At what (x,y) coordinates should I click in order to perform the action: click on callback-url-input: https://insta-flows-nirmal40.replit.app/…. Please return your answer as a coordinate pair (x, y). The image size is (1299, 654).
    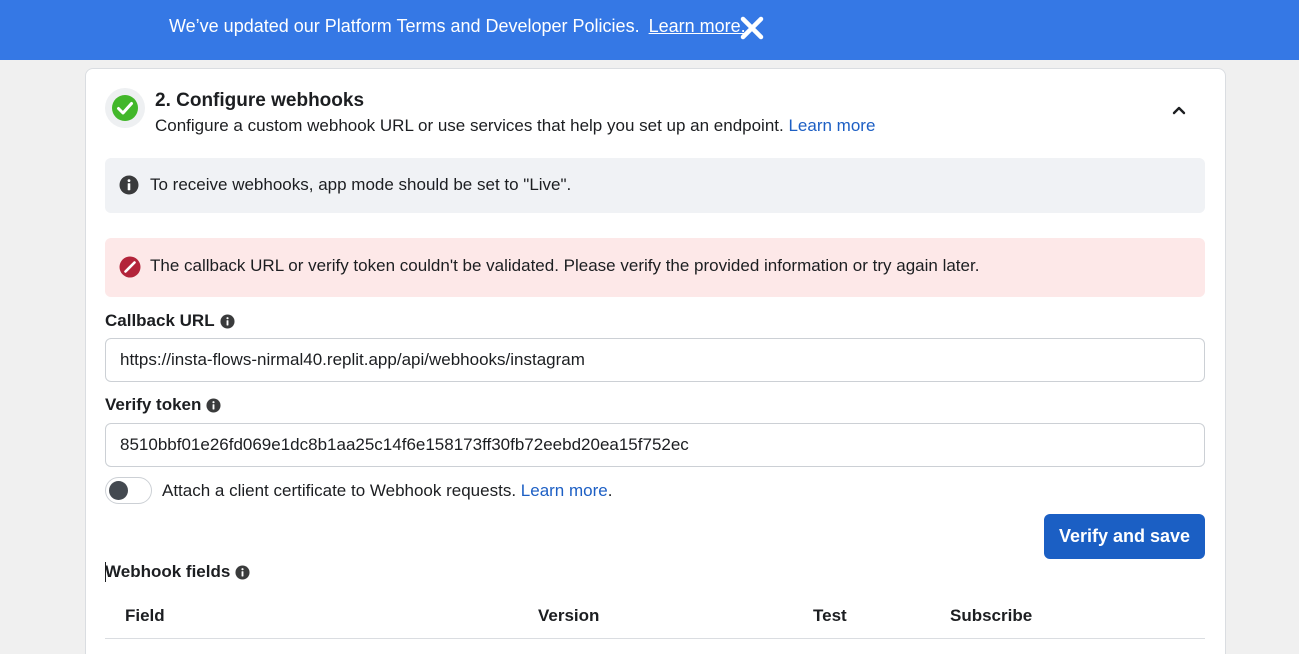
    Looking at the image, I should click on (655, 360).